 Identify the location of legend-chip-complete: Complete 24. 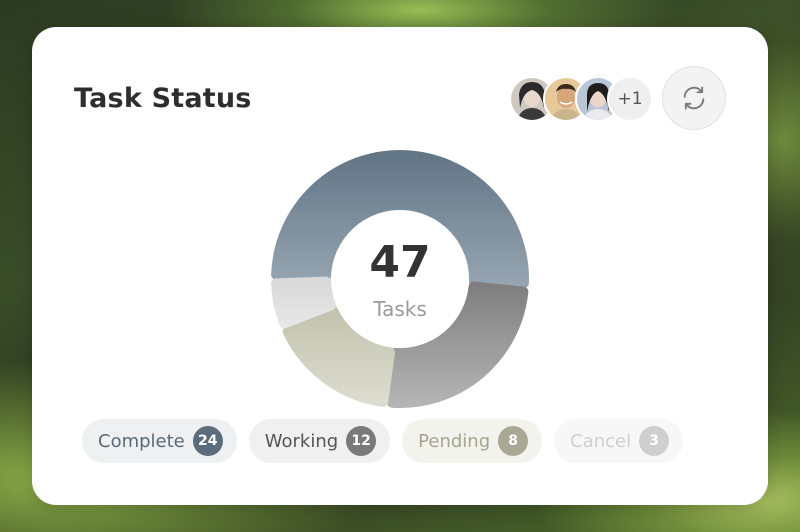
(159, 441).